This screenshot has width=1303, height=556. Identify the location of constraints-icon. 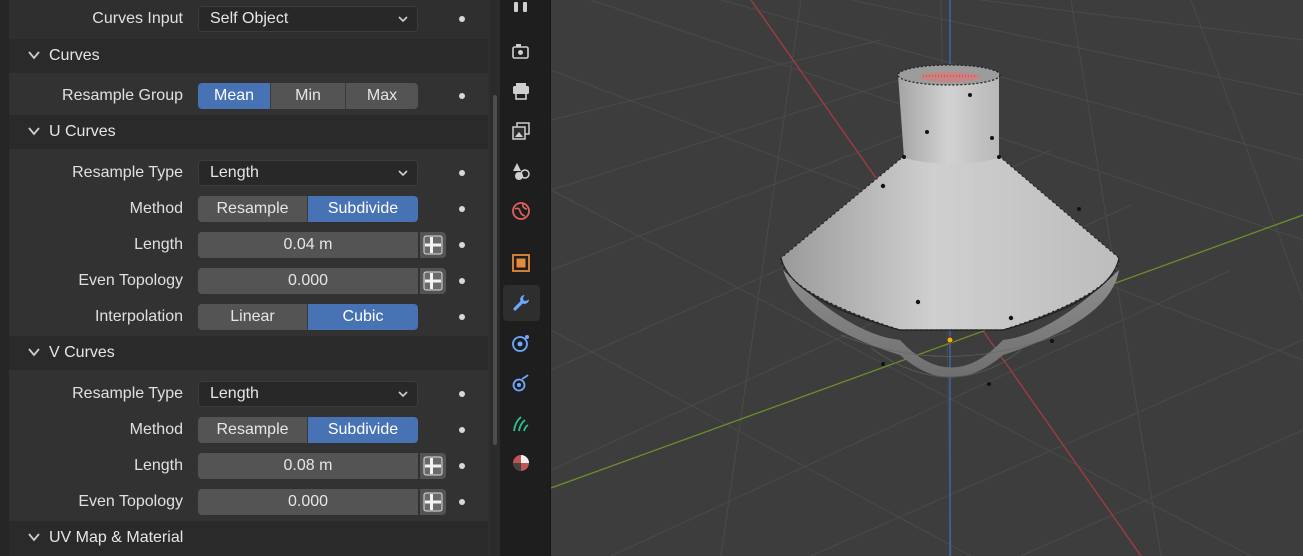
(521, 424).